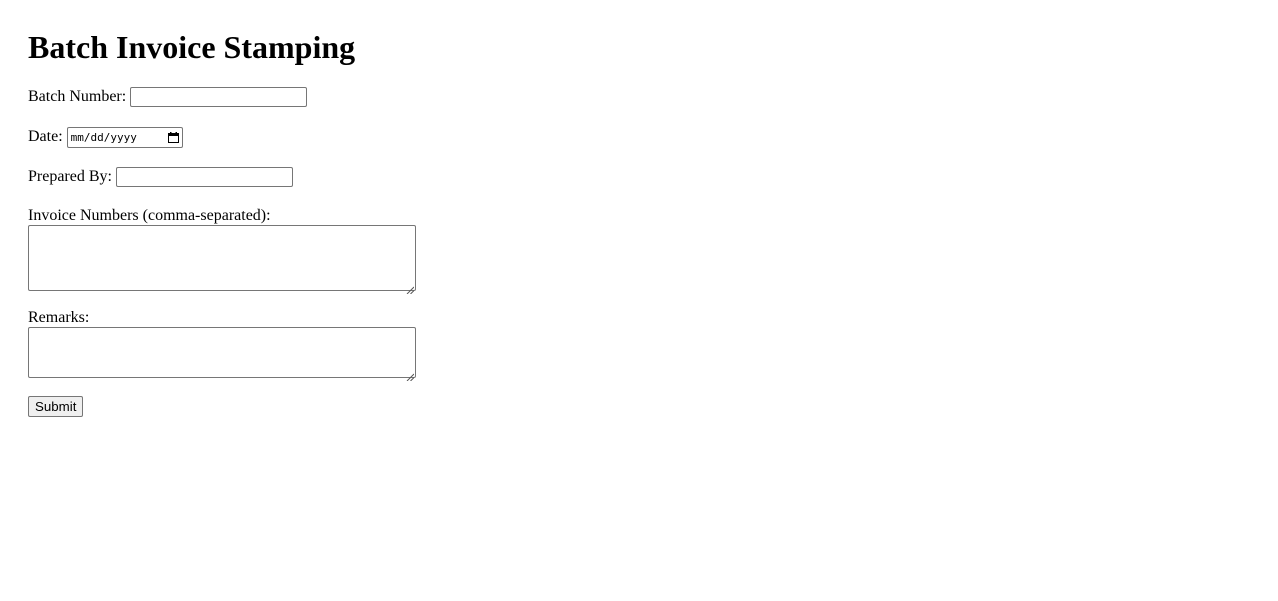 This screenshot has width=1278, height=601. What do you see at coordinates (173, 137) in the screenshot?
I see `calendar-icon` at bounding box center [173, 137].